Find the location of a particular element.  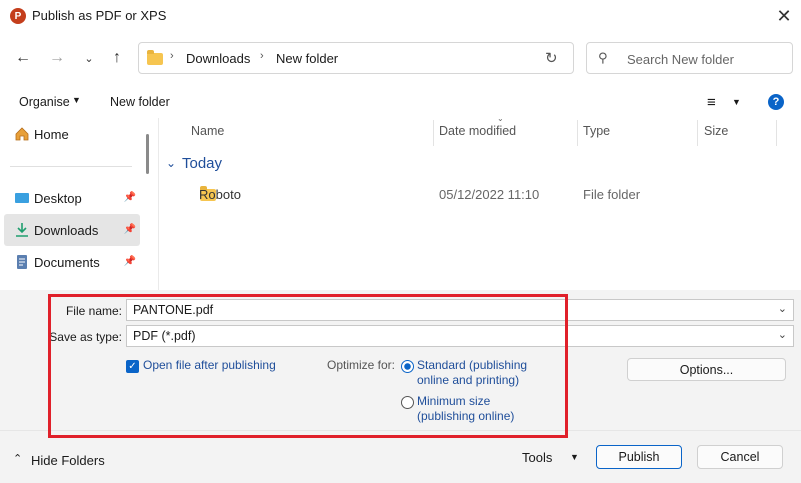

powerpoint-app-icon: P is located at coordinates (18, 16).